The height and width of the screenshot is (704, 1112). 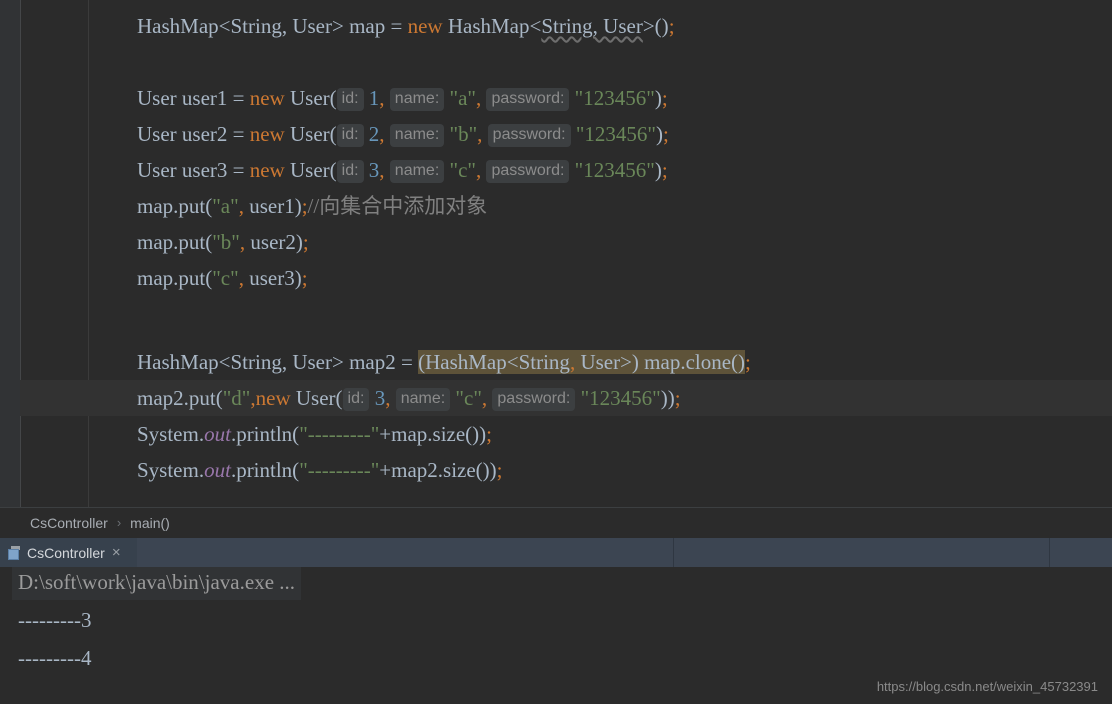 I want to click on watermark: https://blog.csdn.net/weixin_45732391, so click(x=987, y=686).